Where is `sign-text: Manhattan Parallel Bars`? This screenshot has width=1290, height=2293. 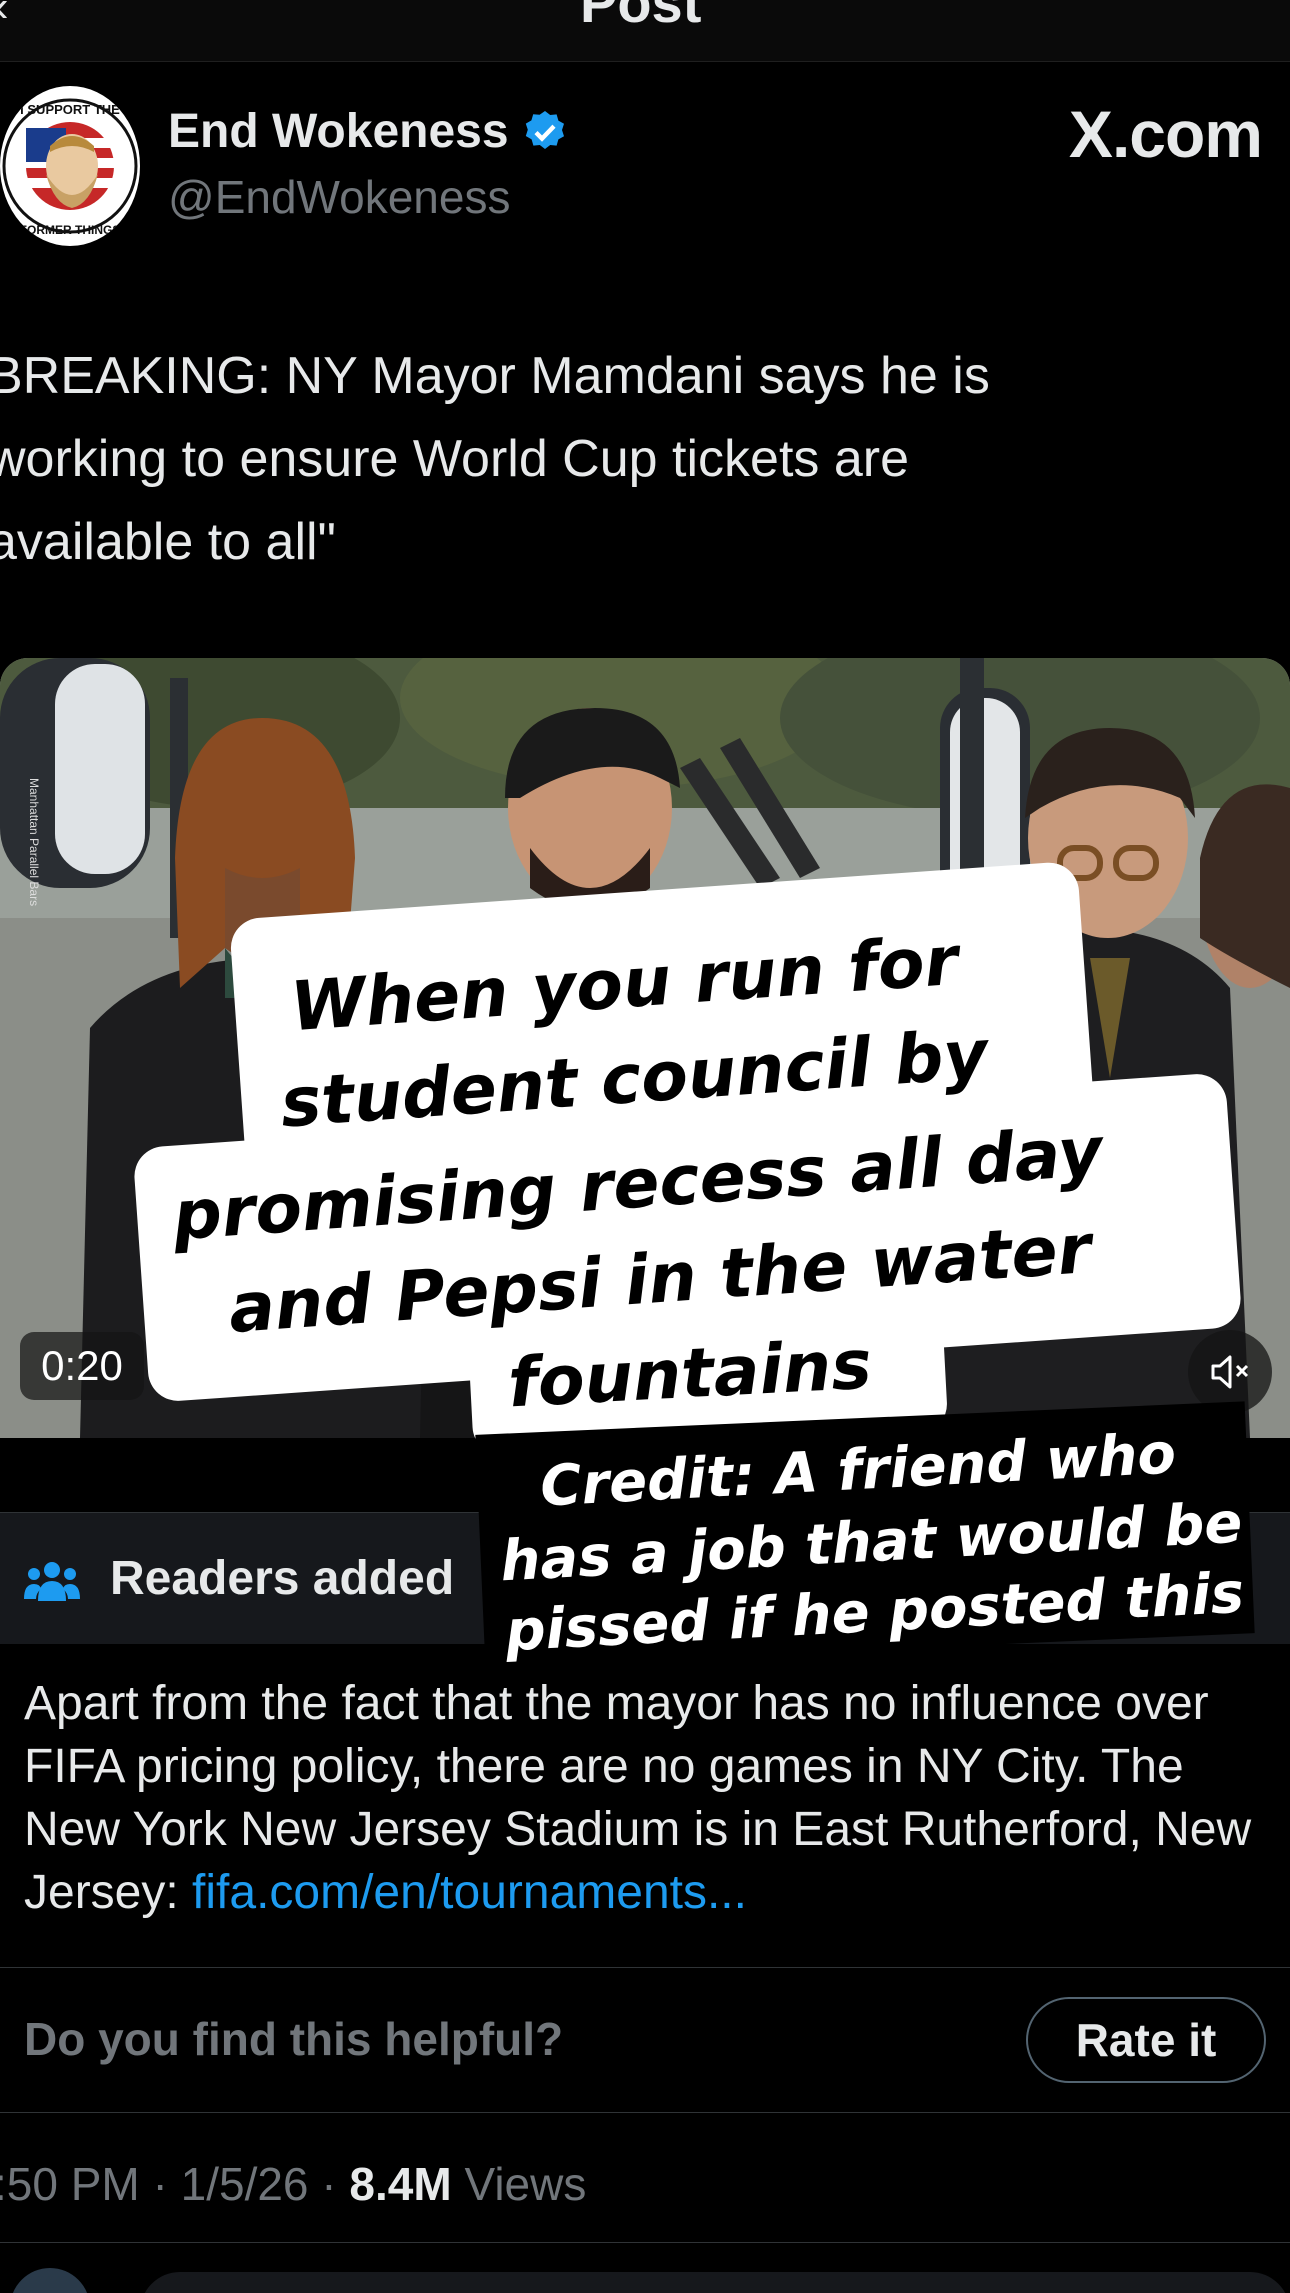 sign-text: Manhattan Parallel Bars is located at coordinates (34, 842).